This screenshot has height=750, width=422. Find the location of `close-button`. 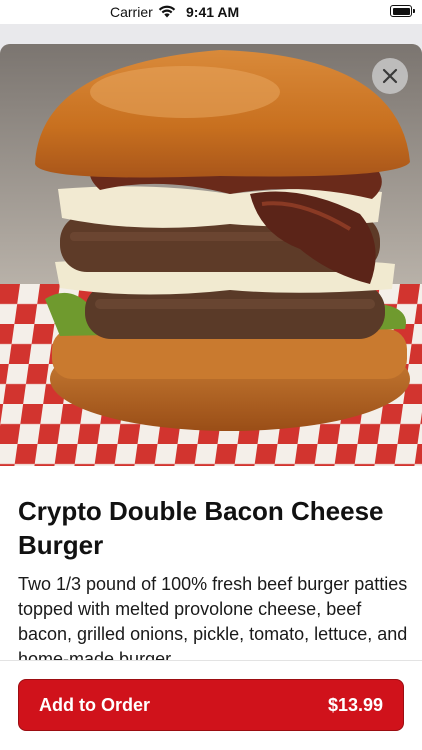

close-button is located at coordinates (390, 76).